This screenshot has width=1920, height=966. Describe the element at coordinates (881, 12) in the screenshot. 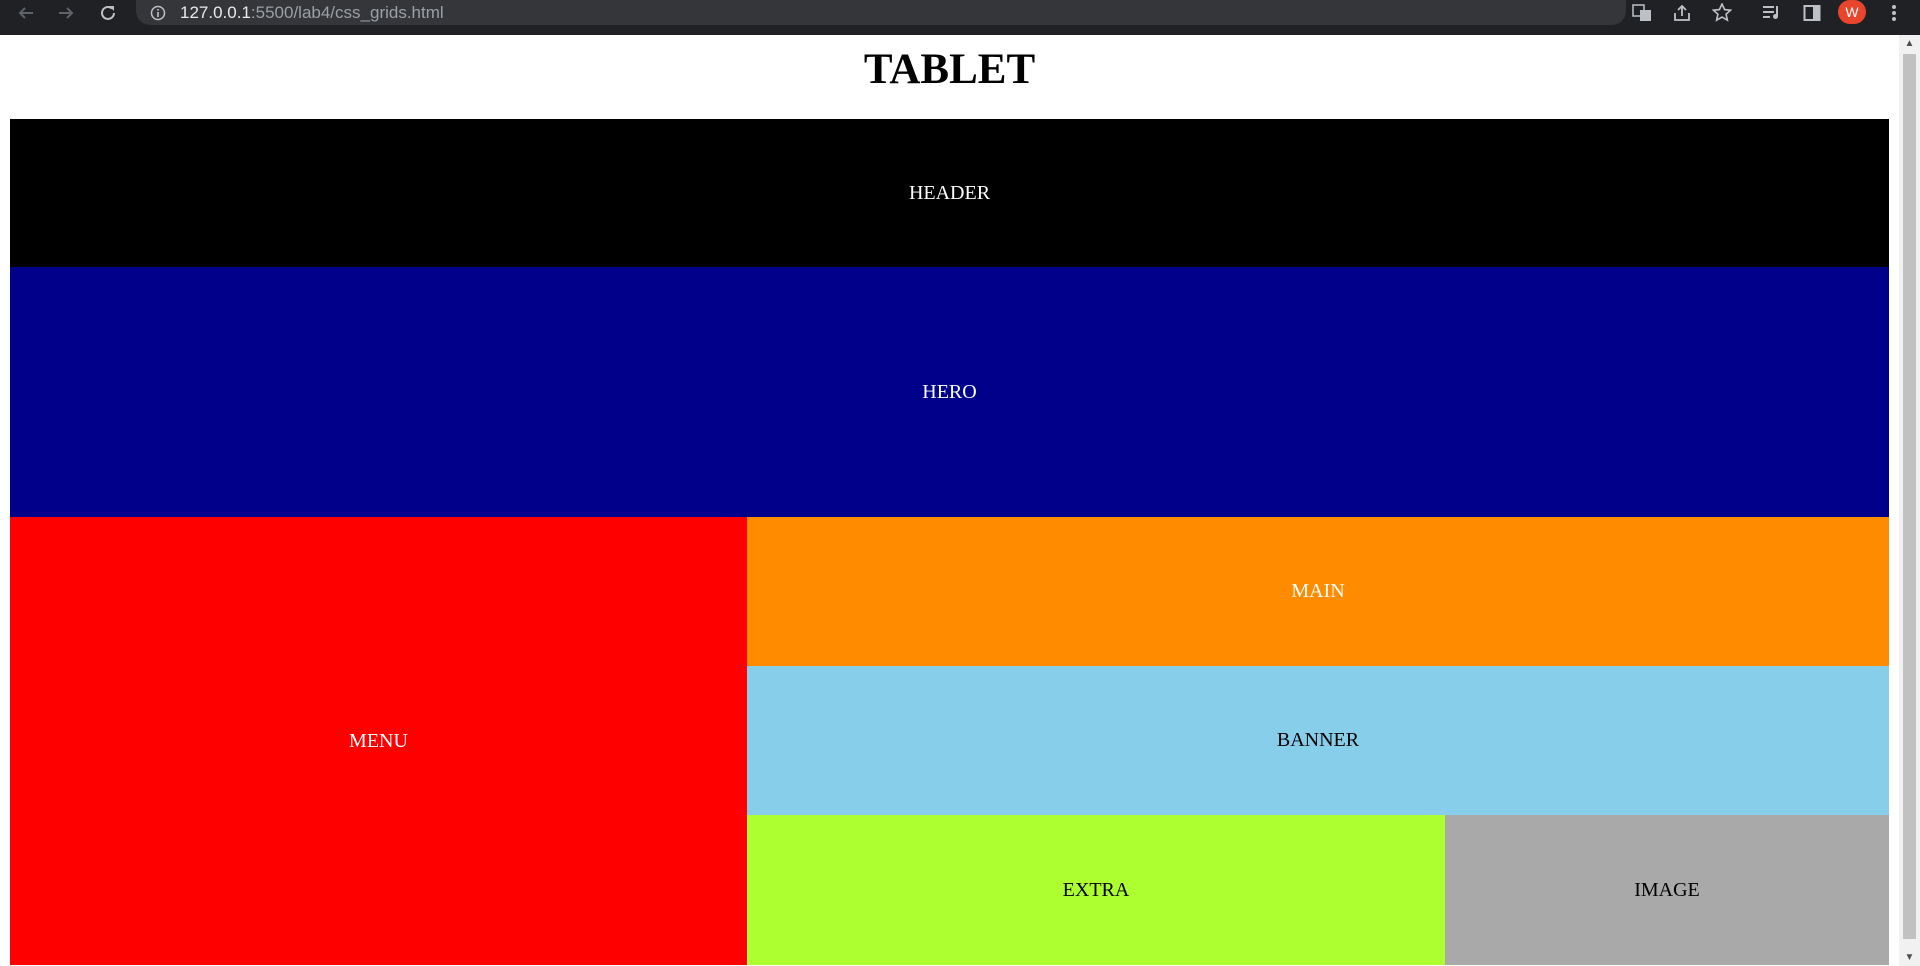

I see `address-bar: 127.0.0.1:5500/lab4/css_grids.html` at that location.